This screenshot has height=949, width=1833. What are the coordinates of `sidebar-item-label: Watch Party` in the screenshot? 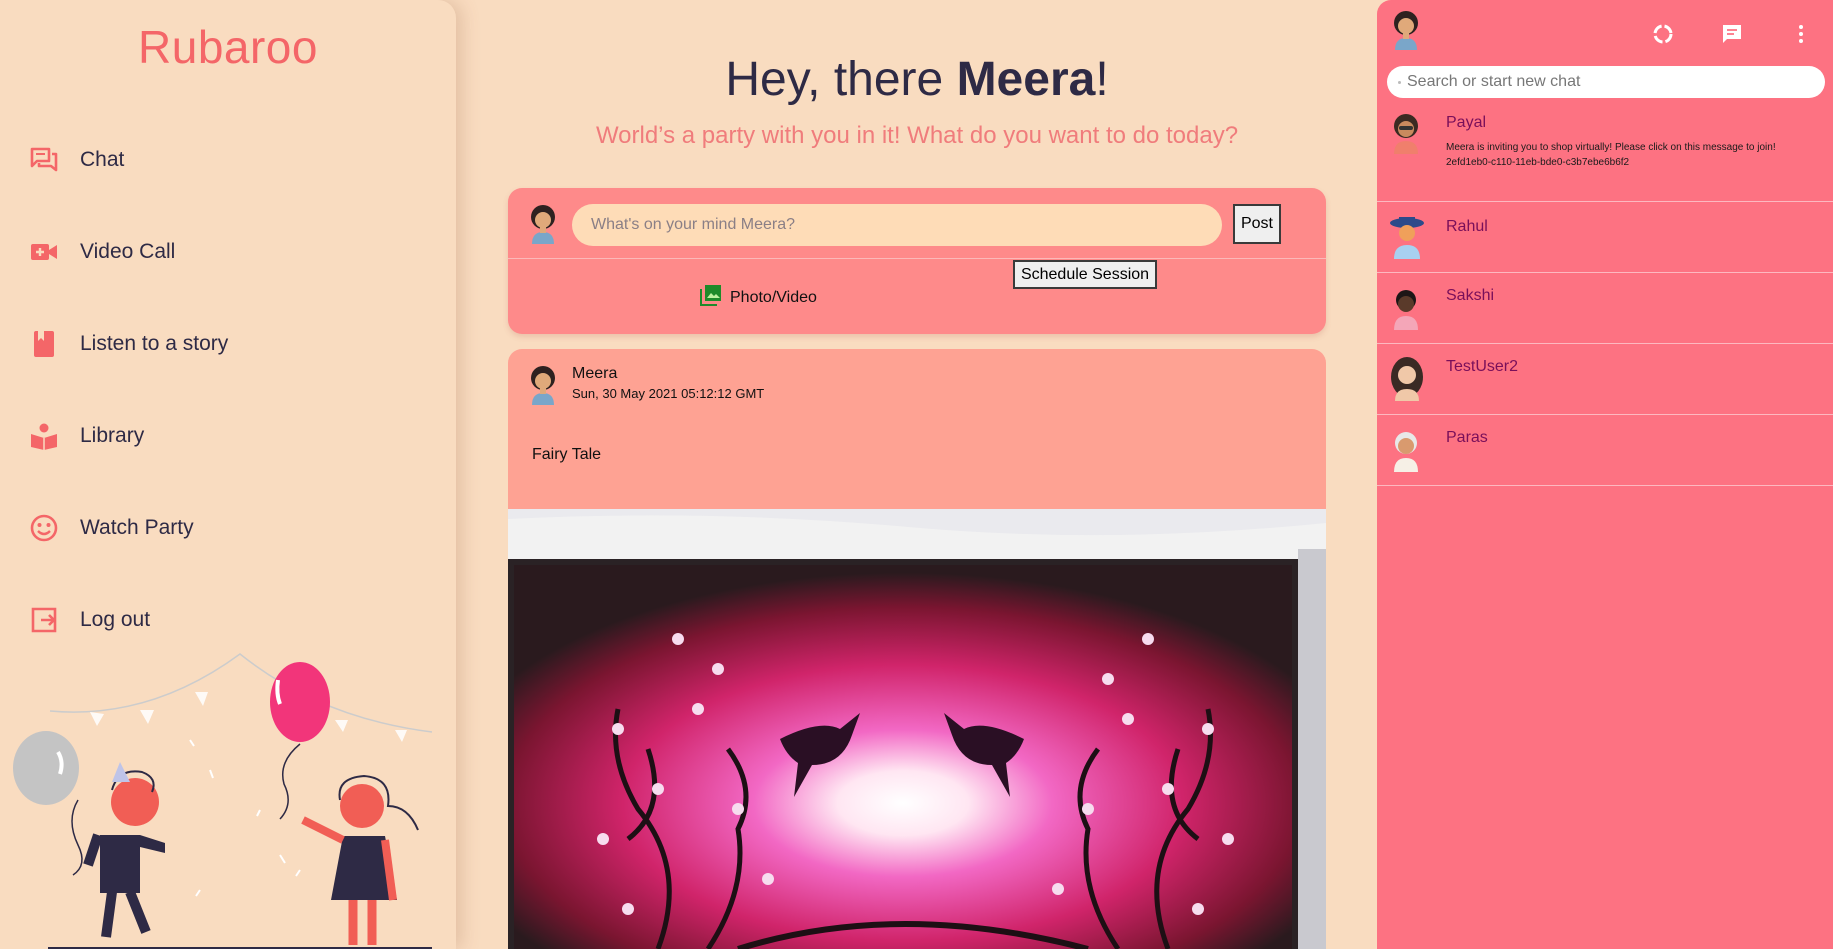 It's located at (137, 527).